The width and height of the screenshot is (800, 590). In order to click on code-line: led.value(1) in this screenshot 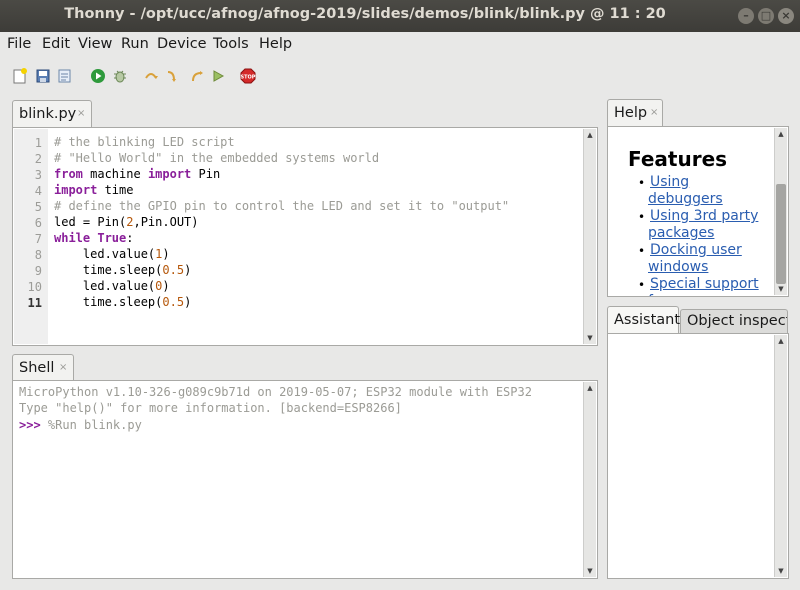, I will do `click(112, 254)`.